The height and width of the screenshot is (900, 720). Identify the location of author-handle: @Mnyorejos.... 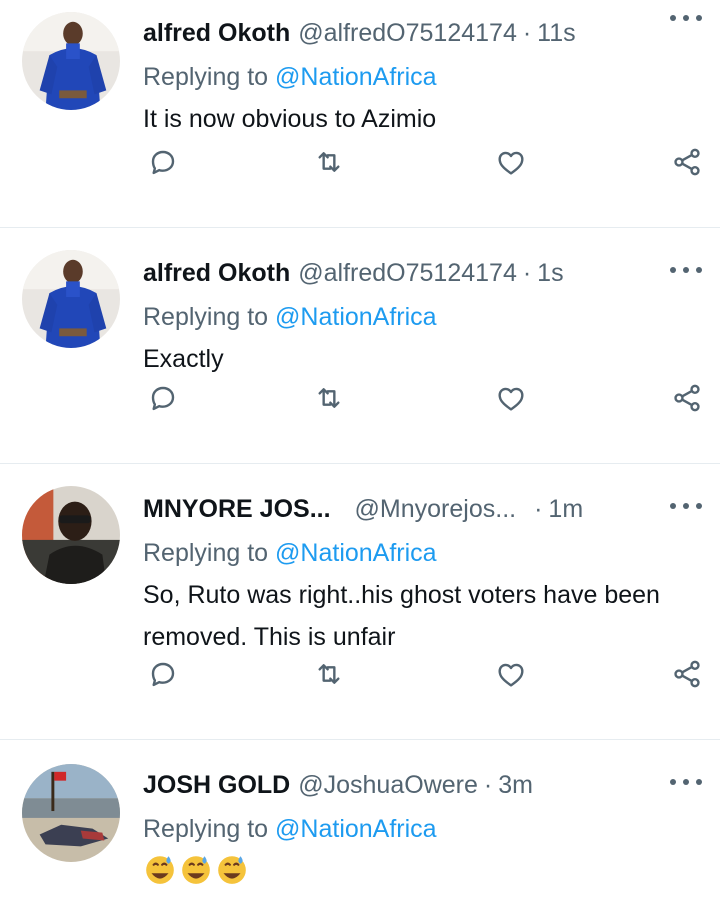
(436, 509).